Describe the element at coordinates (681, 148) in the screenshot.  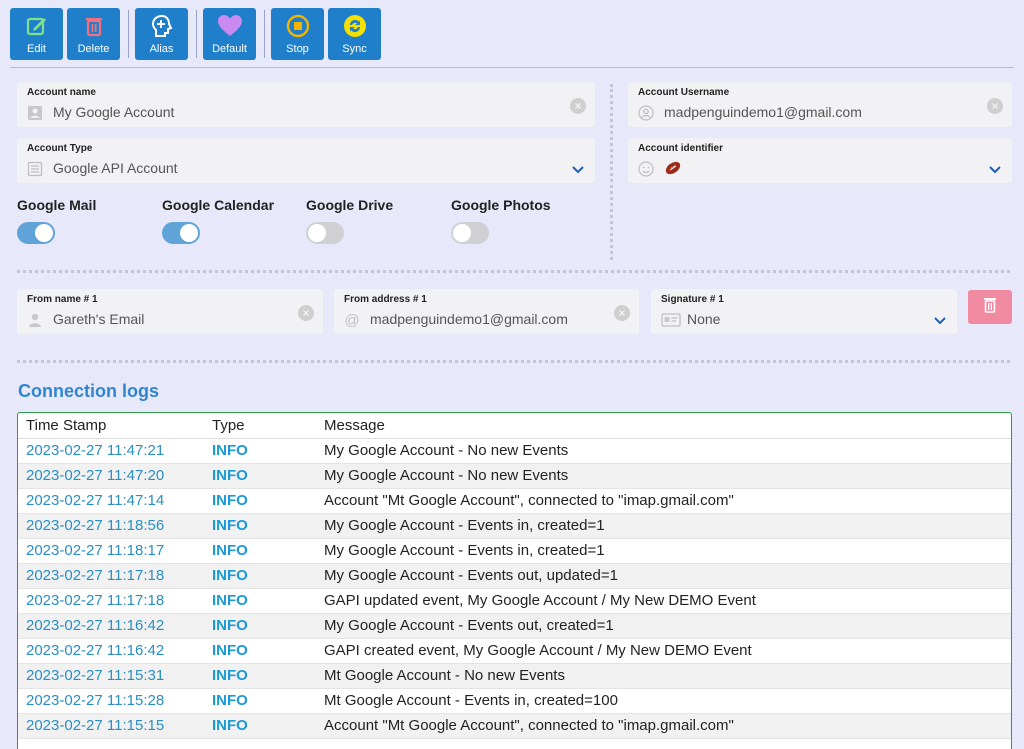
I see `account-identifier-label: Account identifier` at that location.